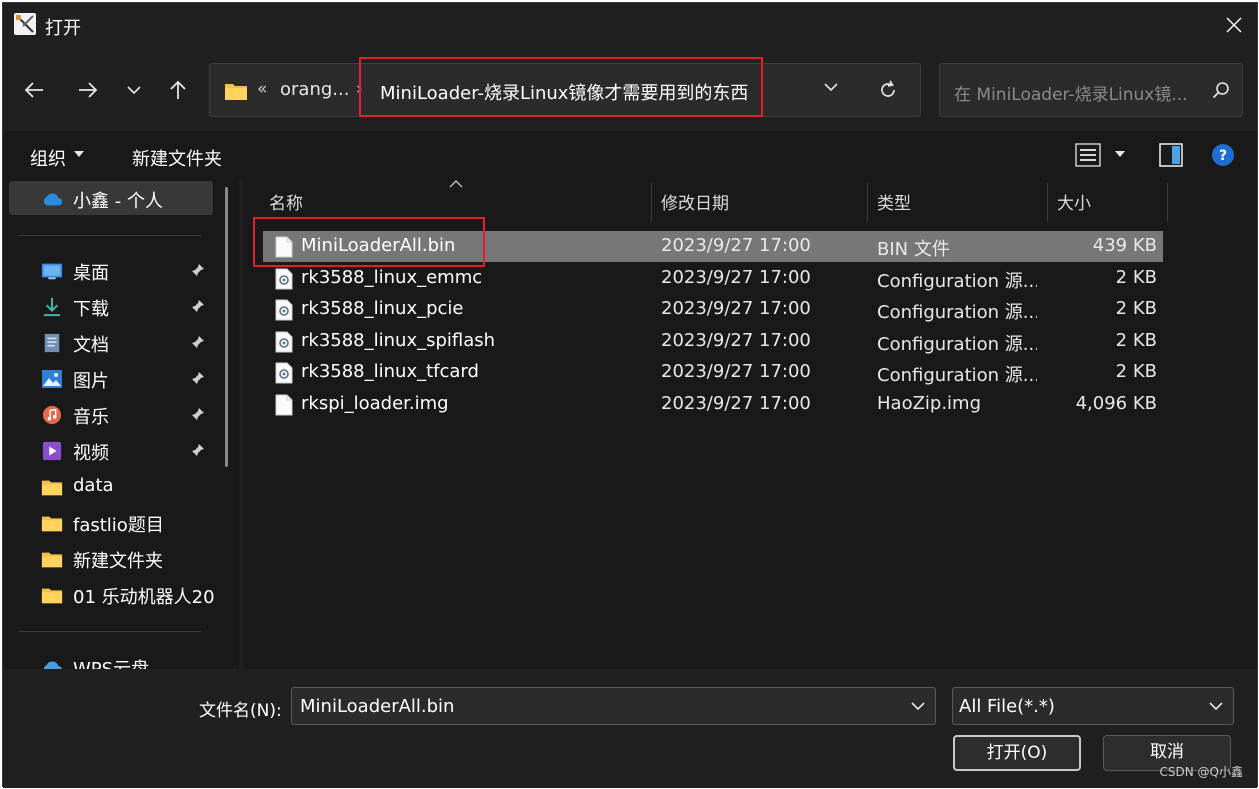 The image size is (1259, 789). I want to click on sidebar-item-label: 图片, so click(91, 381).